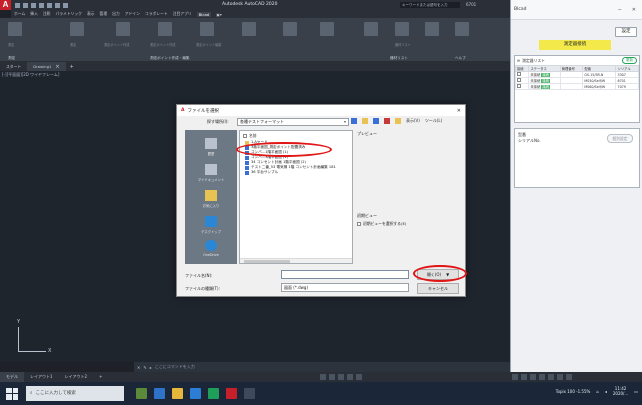 The width and height of the screenshot is (642, 405). What do you see at coordinates (359, 224) in the screenshot?
I see `checkbox-icon` at bounding box center [359, 224].